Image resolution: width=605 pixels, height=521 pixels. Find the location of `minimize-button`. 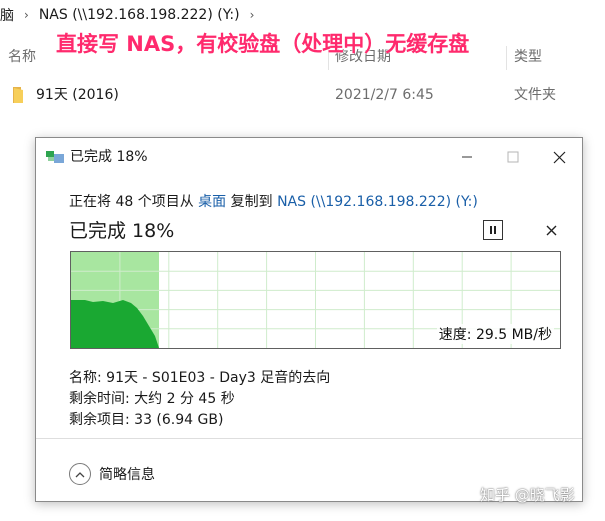

minimize-button is located at coordinates (467, 157).